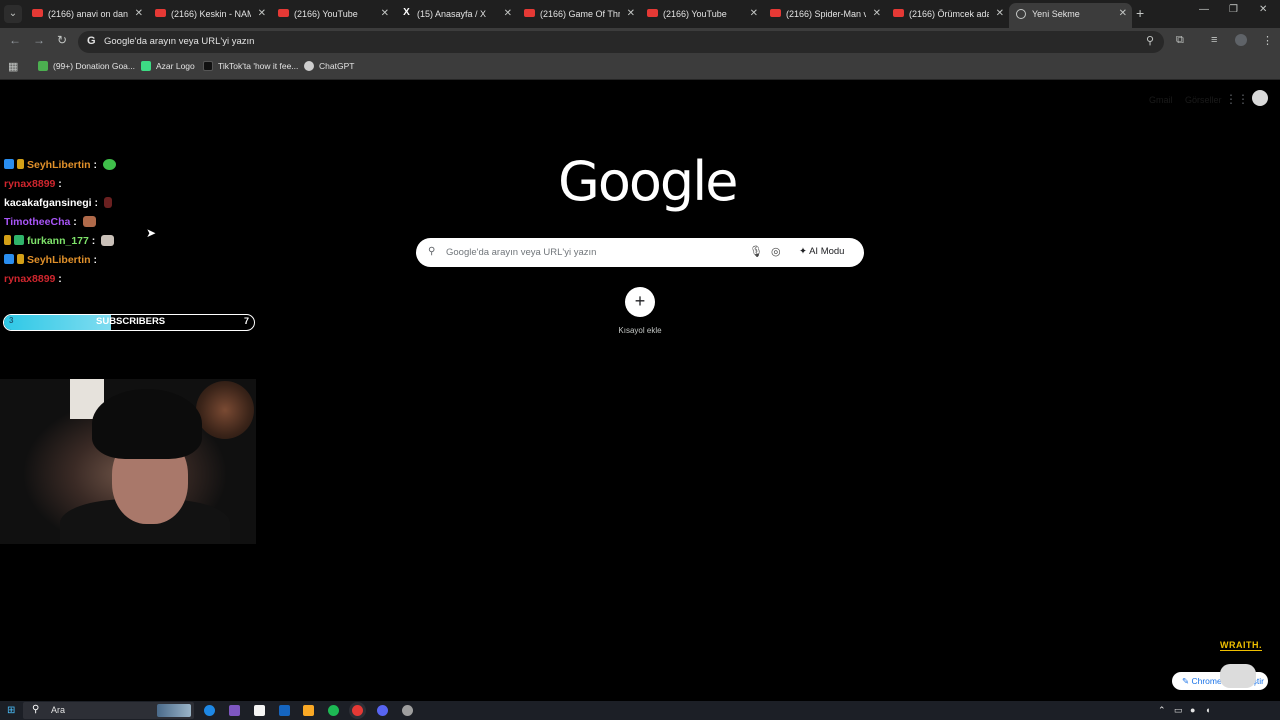  I want to click on tab-search-button: ⌄, so click(13, 14).